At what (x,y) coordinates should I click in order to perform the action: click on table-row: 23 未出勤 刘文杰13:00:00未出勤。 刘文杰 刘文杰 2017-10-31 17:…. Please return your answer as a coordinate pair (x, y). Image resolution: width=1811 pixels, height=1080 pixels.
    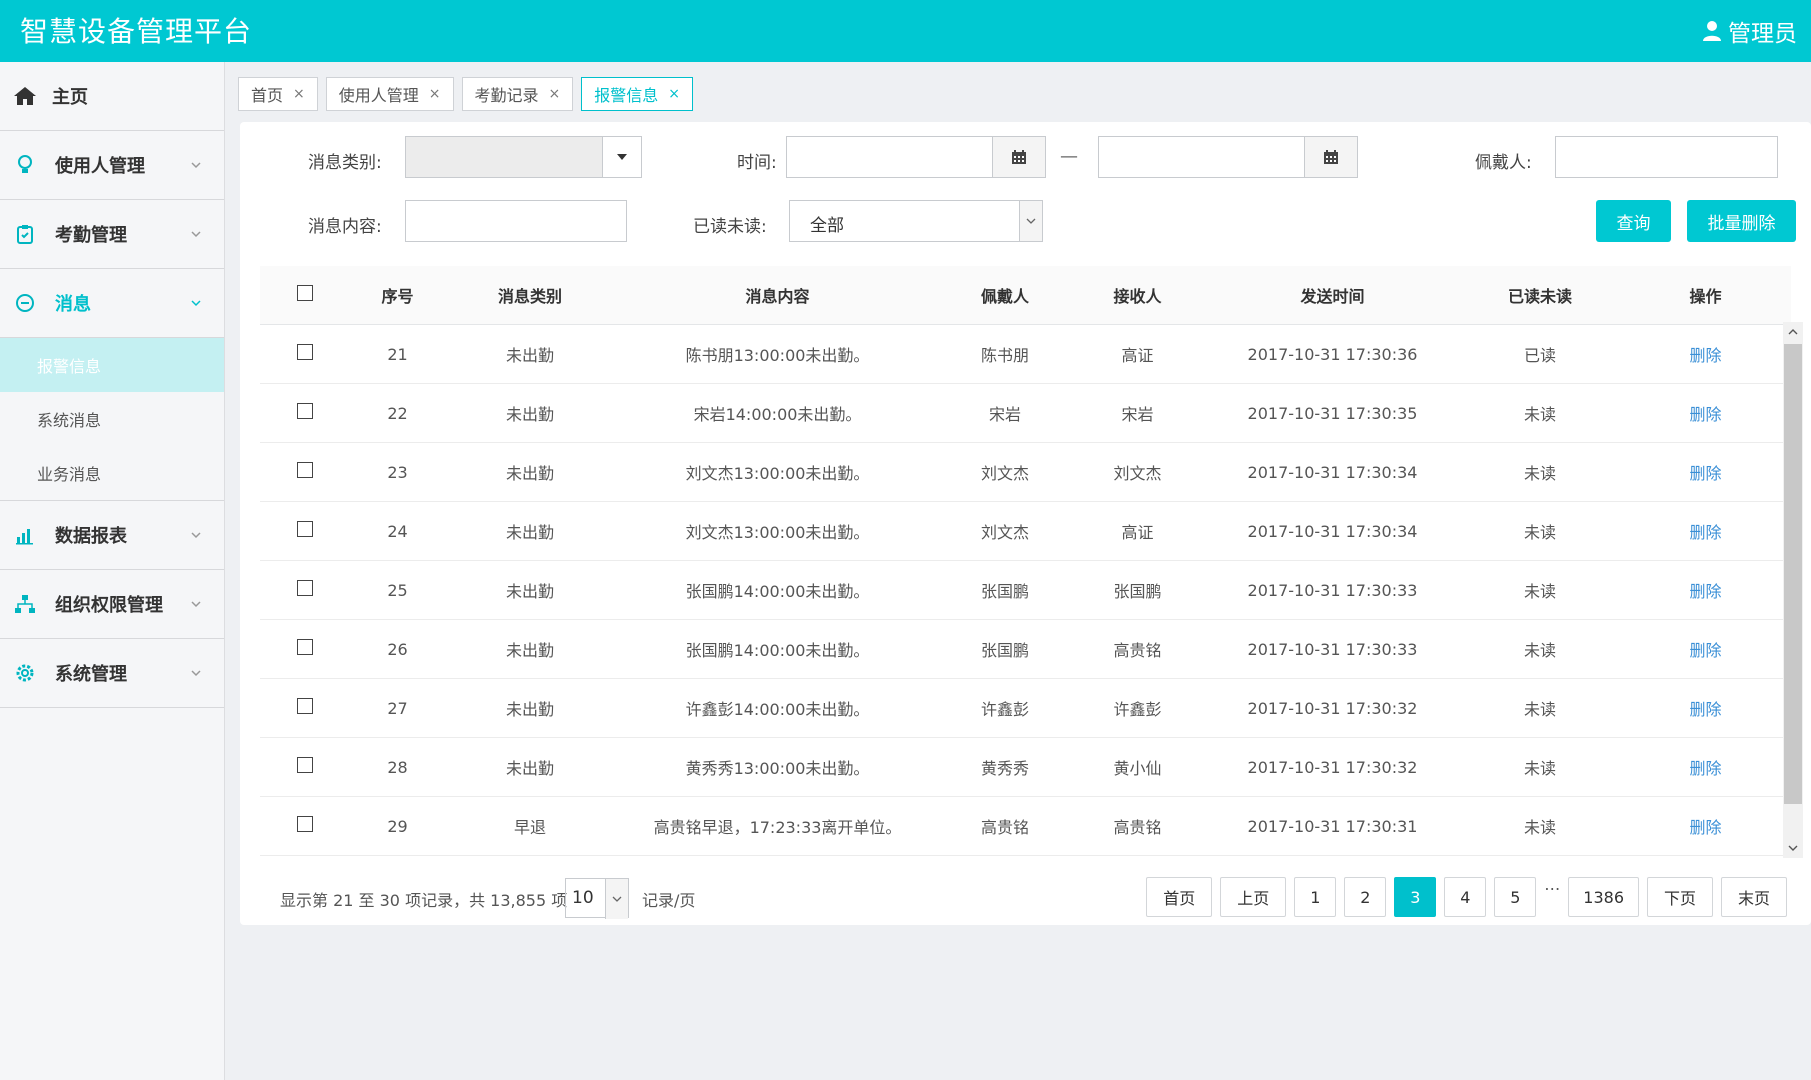
    Looking at the image, I should click on (1025, 472).